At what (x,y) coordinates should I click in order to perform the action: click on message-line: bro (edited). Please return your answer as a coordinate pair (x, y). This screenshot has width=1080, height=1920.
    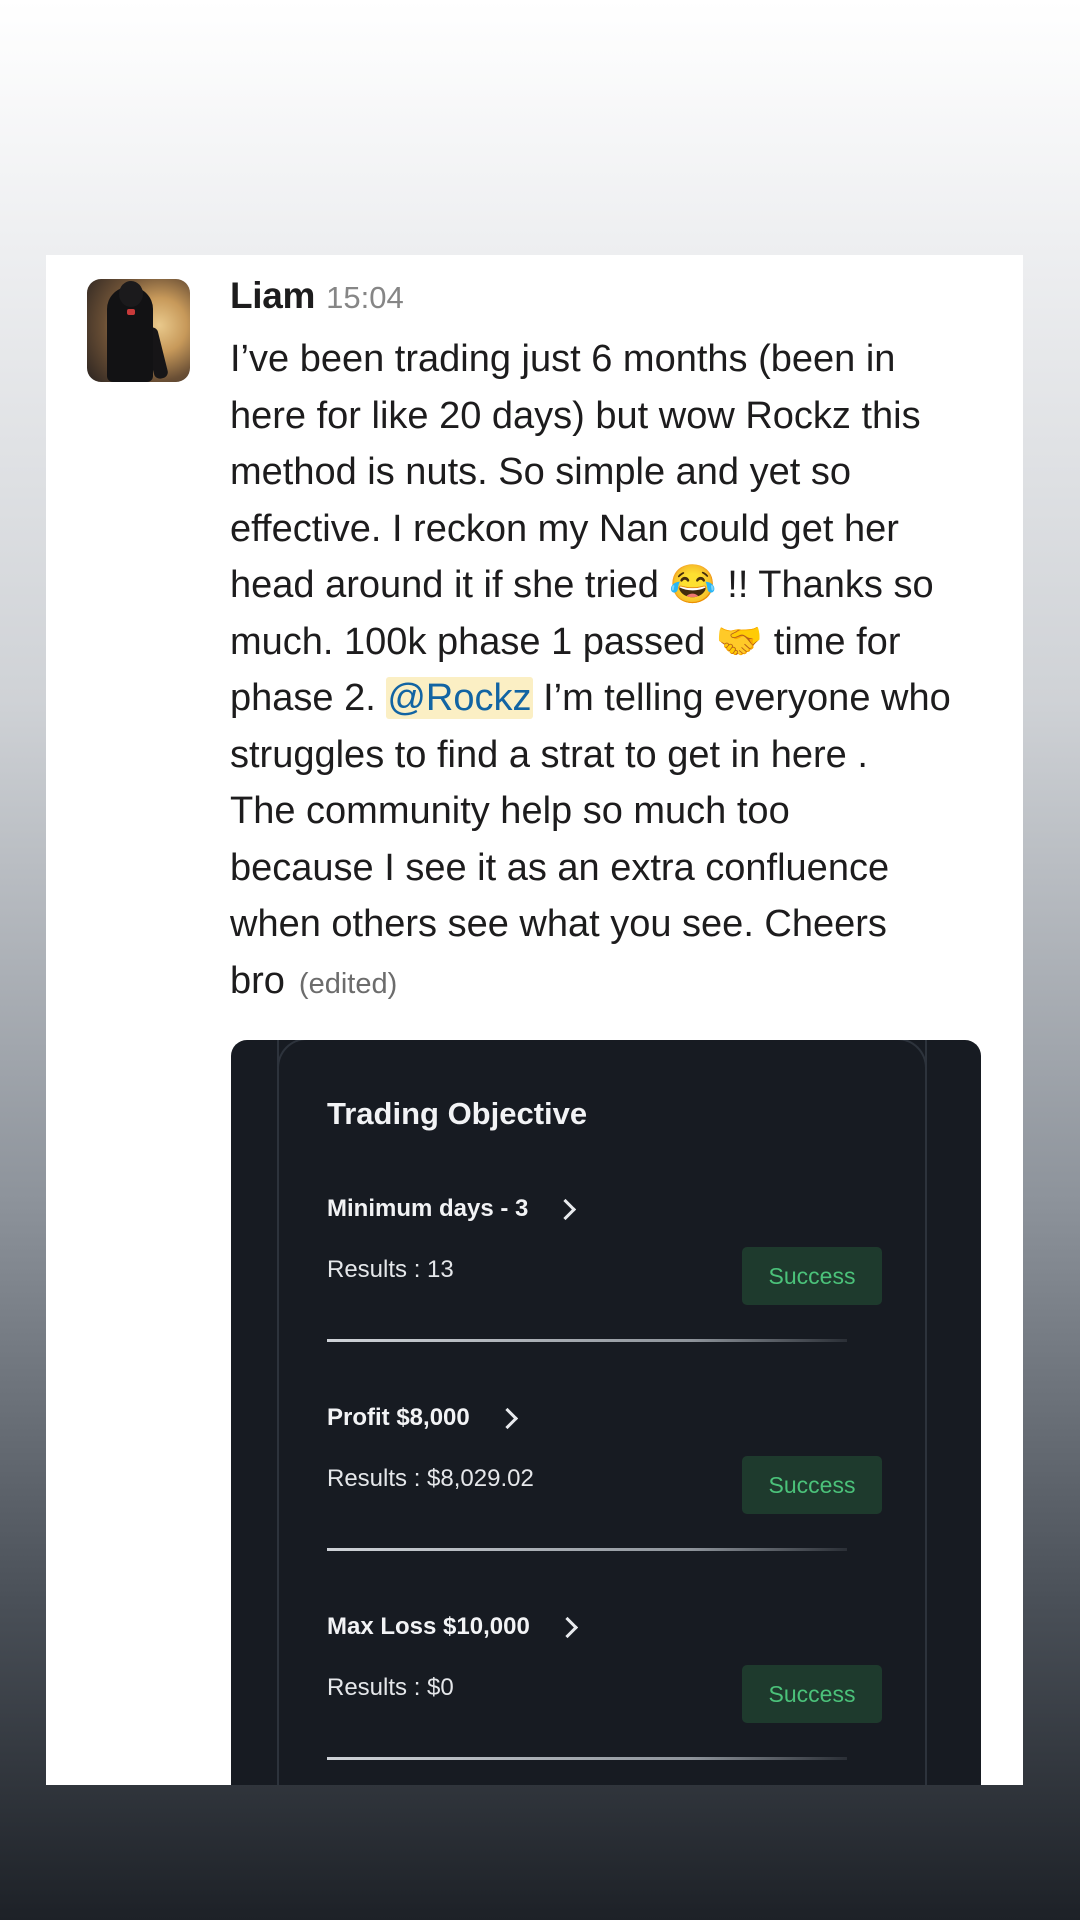
    Looking at the image, I should click on (625, 981).